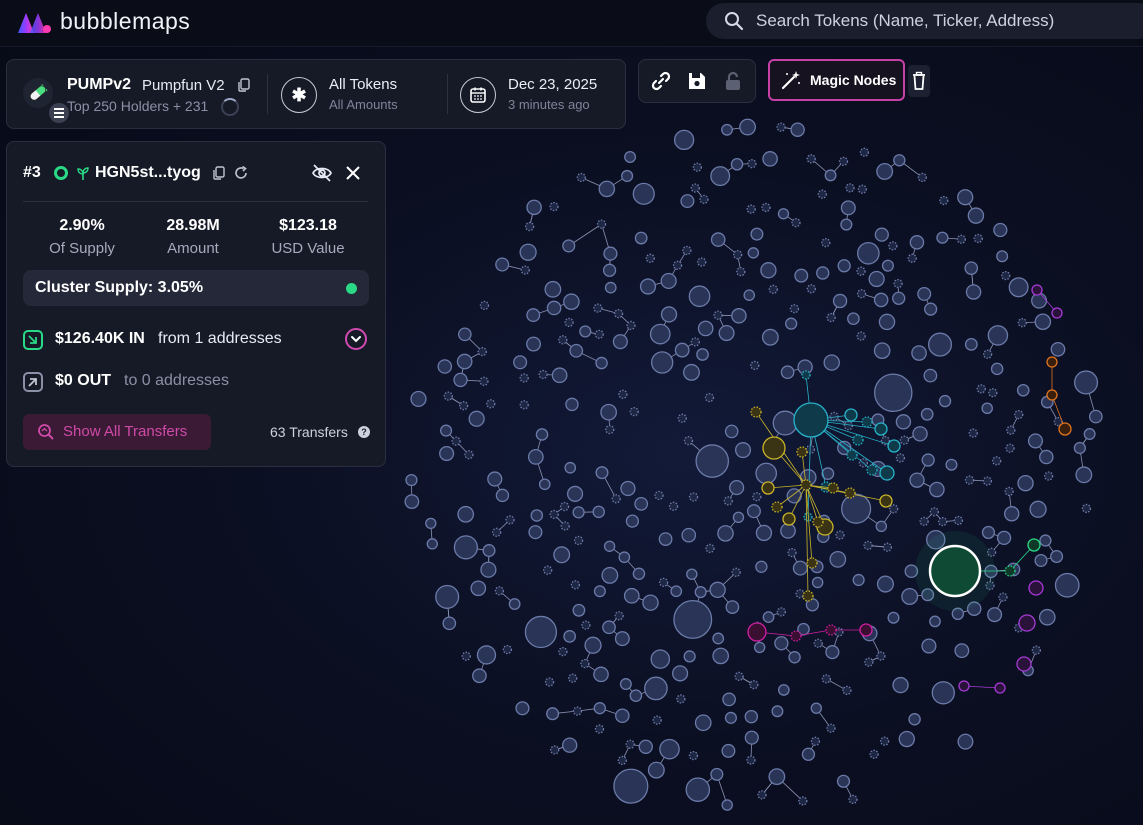 Image resolution: width=1143 pixels, height=825 pixels. What do you see at coordinates (356, 339) in the screenshot?
I see `expand-inflow-button` at bounding box center [356, 339].